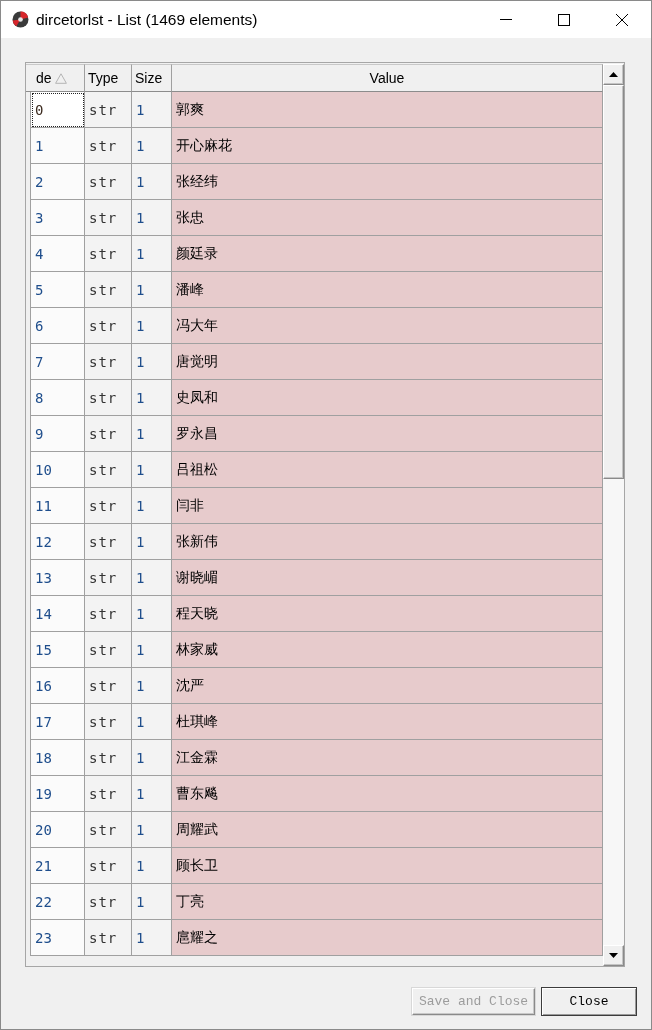 This screenshot has height=1030, width=652. What do you see at coordinates (387, 326) in the screenshot?
I see `value-cell: 冯大年` at bounding box center [387, 326].